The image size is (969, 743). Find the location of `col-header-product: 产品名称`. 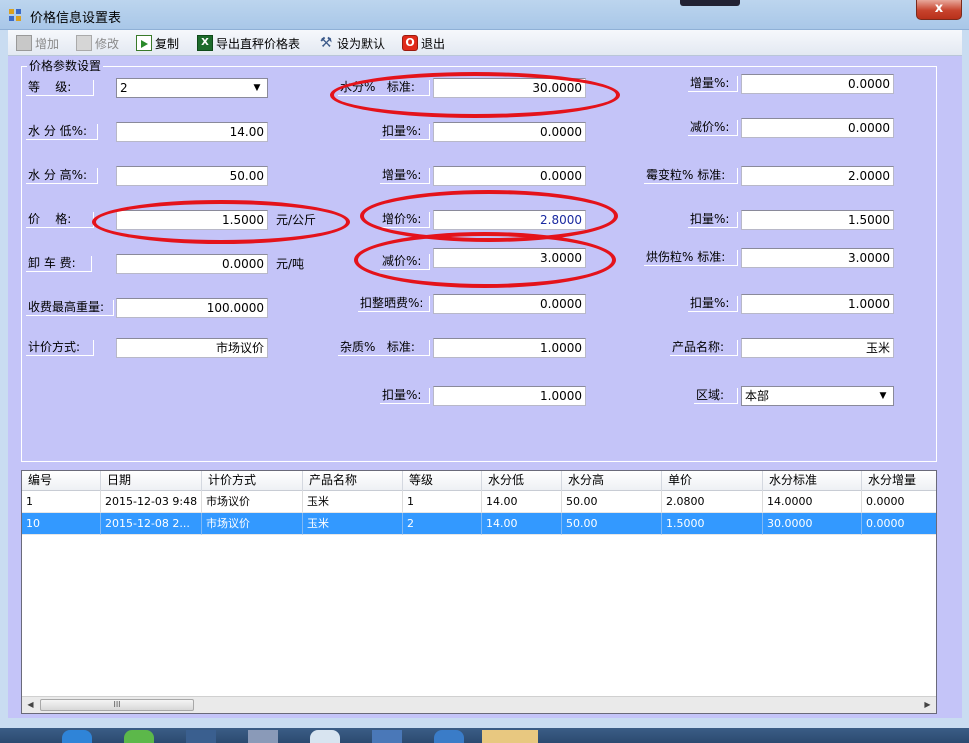

col-header-product: 产品名称 is located at coordinates (353, 481).